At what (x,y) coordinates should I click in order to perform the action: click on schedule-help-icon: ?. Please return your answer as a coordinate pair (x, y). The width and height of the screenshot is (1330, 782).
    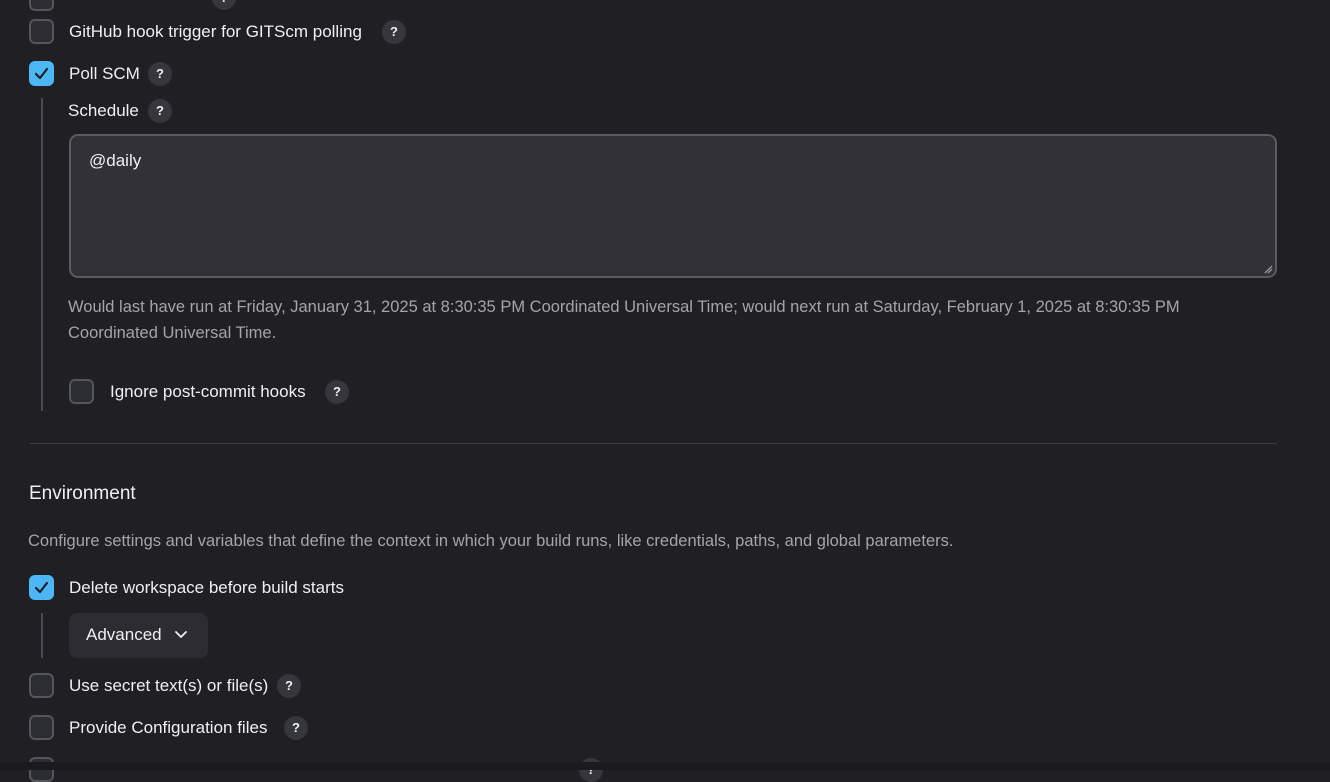
    Looking at the image, I should click on (160, 111).